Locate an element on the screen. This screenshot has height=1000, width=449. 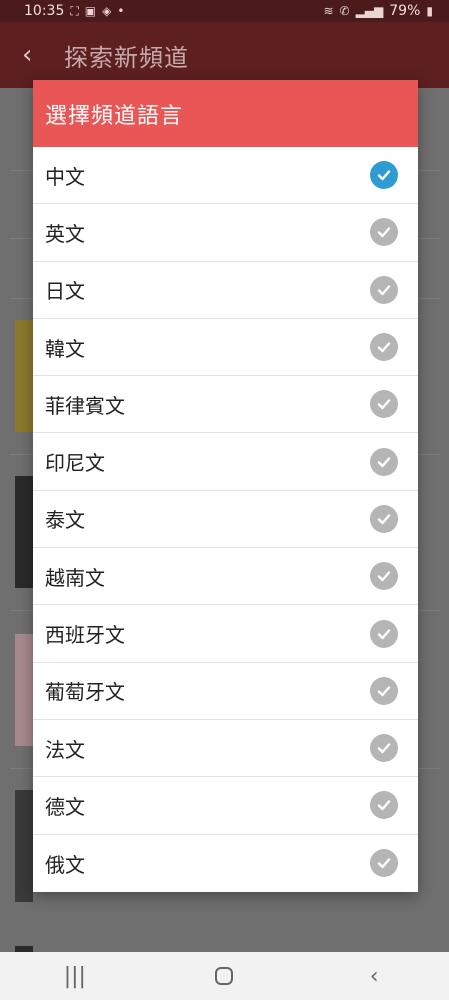
language-label: 印尼文 is located at coordinates (75, 463).